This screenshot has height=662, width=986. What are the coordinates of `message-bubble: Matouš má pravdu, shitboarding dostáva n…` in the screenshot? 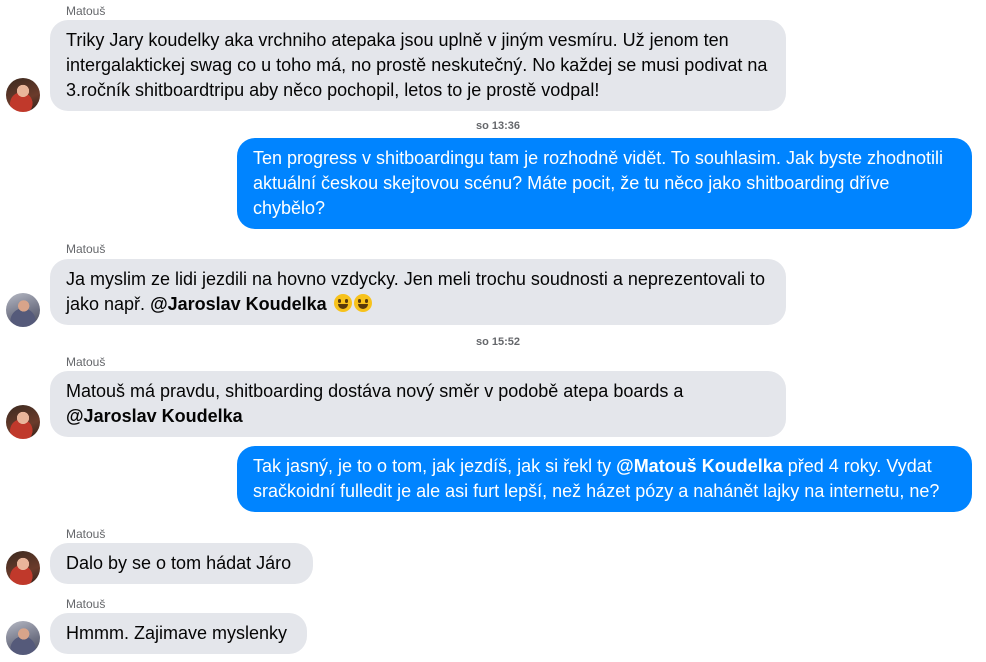 It's located at (418, 404).